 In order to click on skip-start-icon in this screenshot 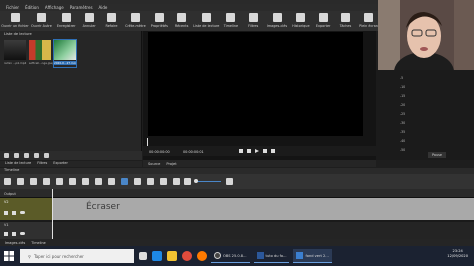, I will do `click(241, 151)`.